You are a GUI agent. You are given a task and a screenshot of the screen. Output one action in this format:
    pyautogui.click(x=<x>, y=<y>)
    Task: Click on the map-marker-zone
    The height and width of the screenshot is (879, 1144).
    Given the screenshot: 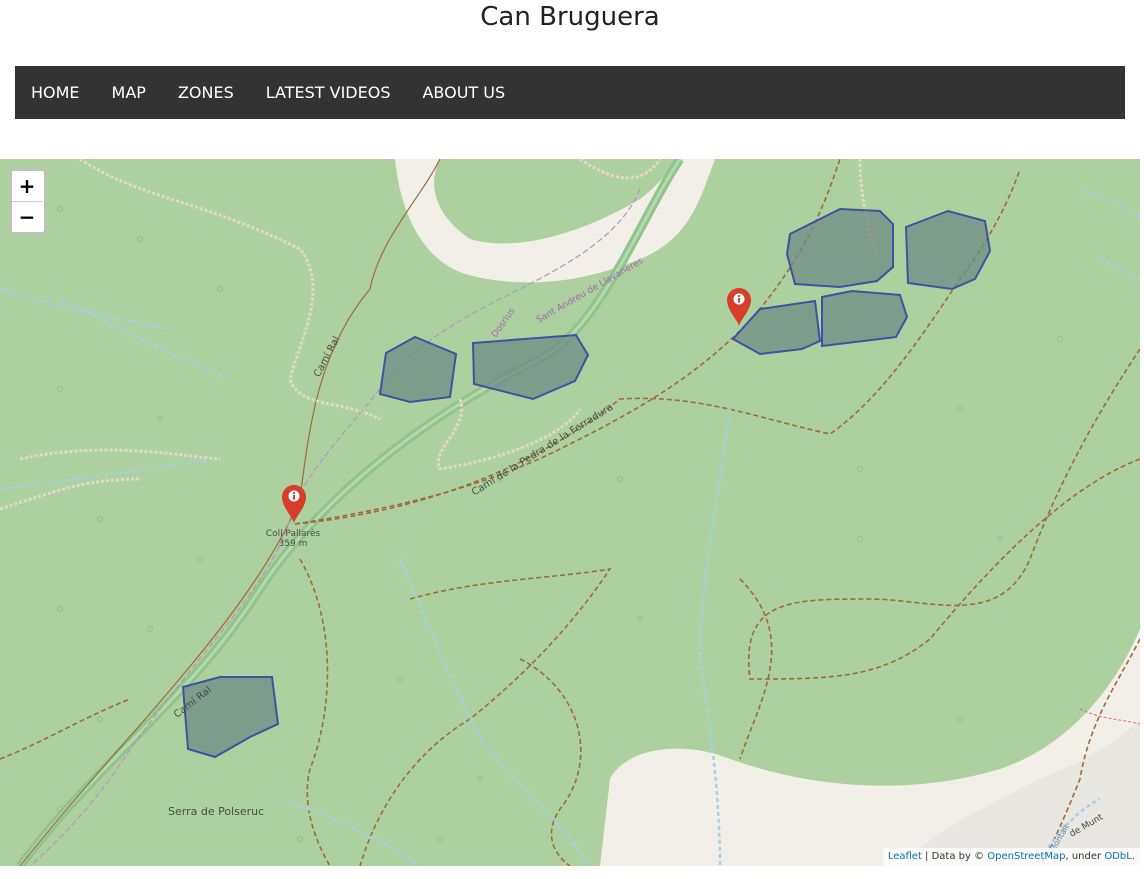 What is the action you would take?
    pyautogui.click(x=739, y=306)
    